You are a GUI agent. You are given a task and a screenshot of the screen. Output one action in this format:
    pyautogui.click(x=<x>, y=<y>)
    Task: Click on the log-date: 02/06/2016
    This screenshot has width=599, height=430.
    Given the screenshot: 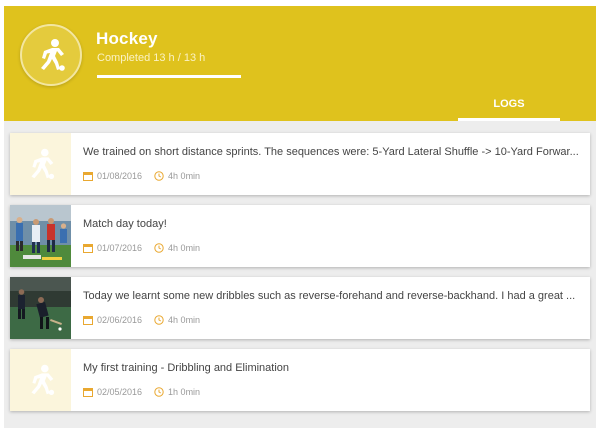 What is the action you would take?
    pyautogui.click(x=112, y=320)
    